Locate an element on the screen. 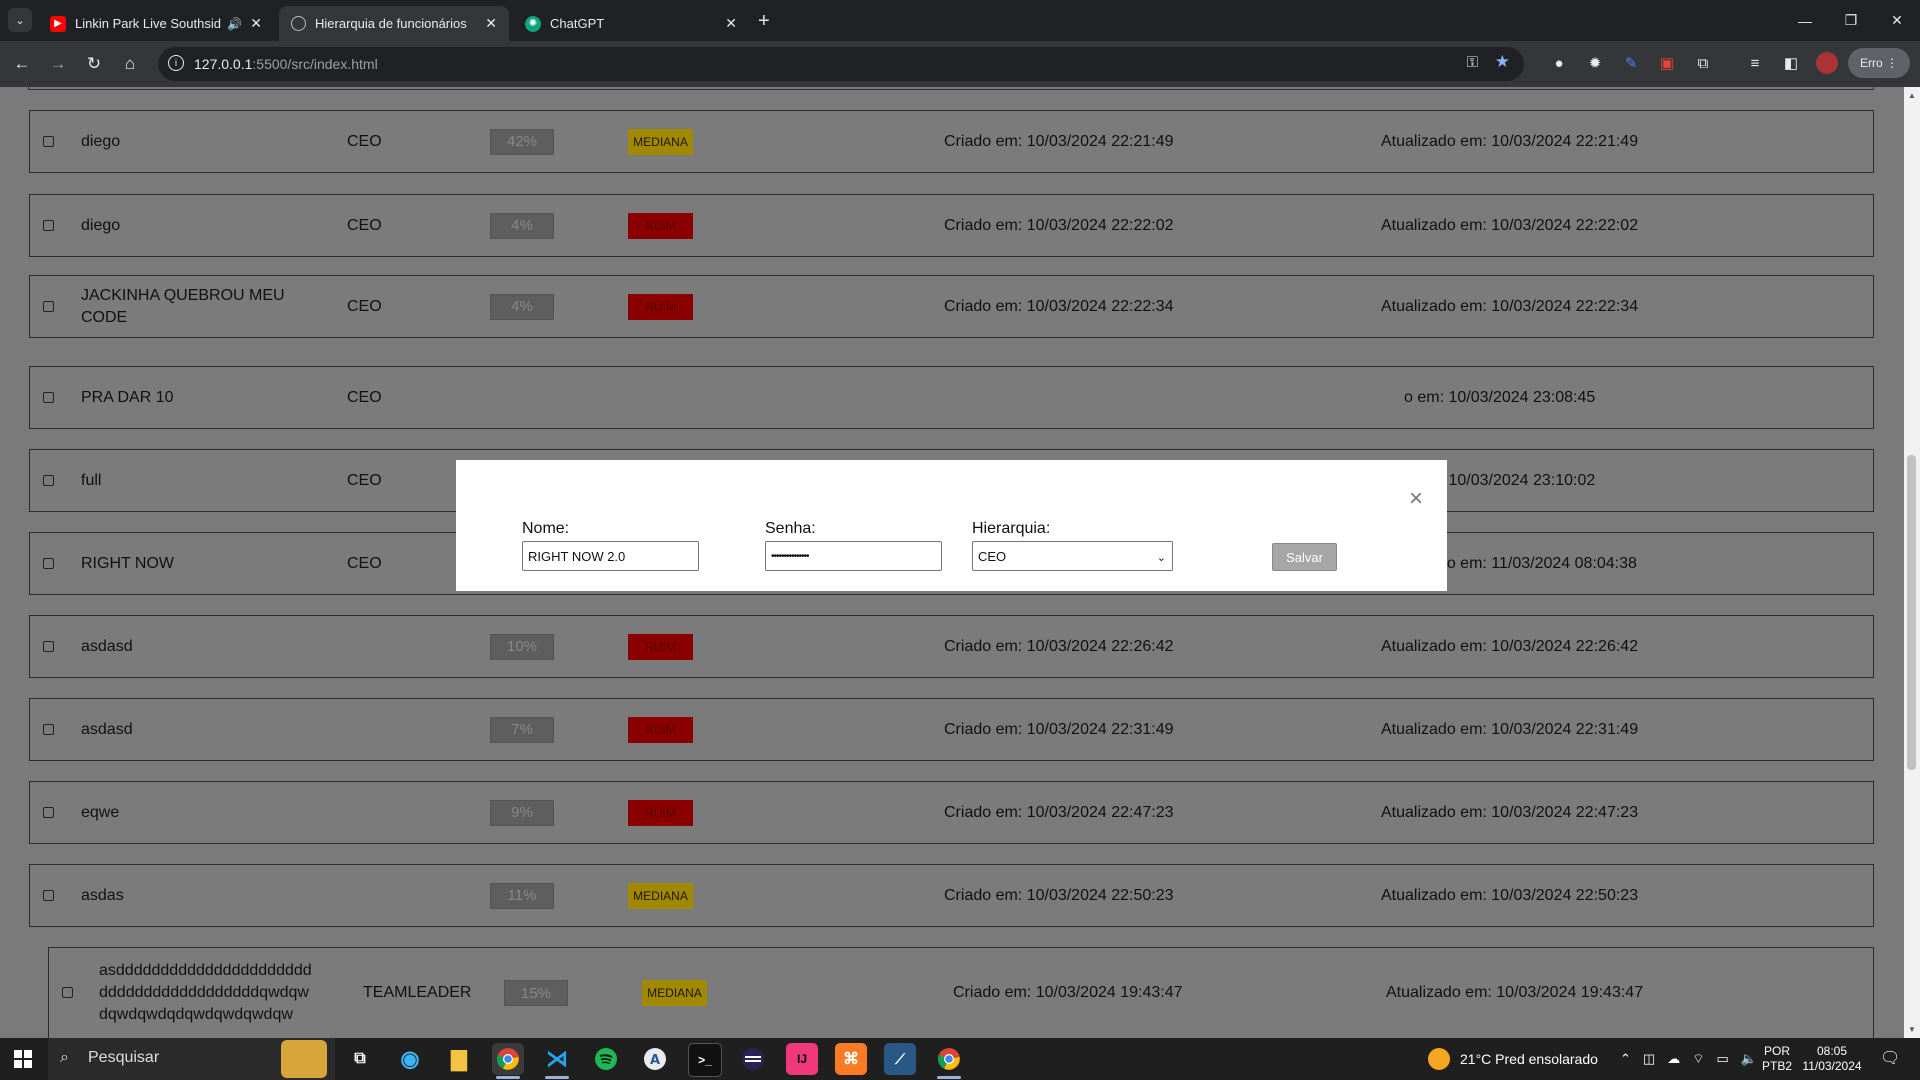 The image size is (1920, 1080). profile-error-button: Erro ⋮ is located at coordinates (1879, 63).